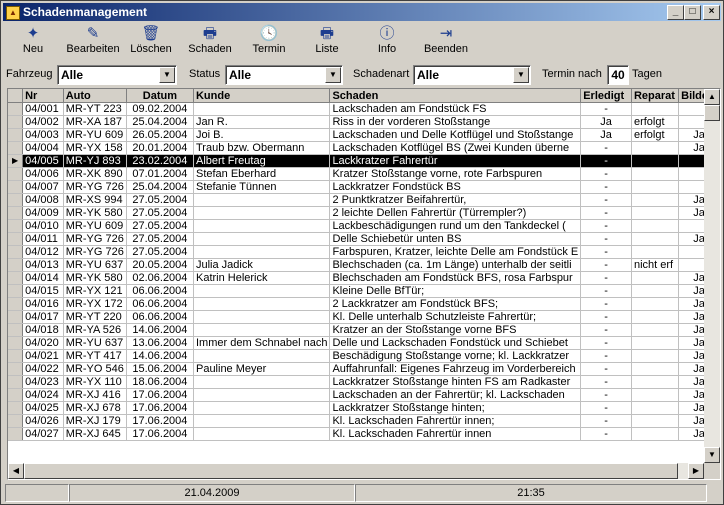 Image resolution: width=724 pixels, height=505 pixels. What do you see at coordinates (696, 471) in the screenshot?
I see `scroll-right-icon: ▶` at bounding box center [696, 471].